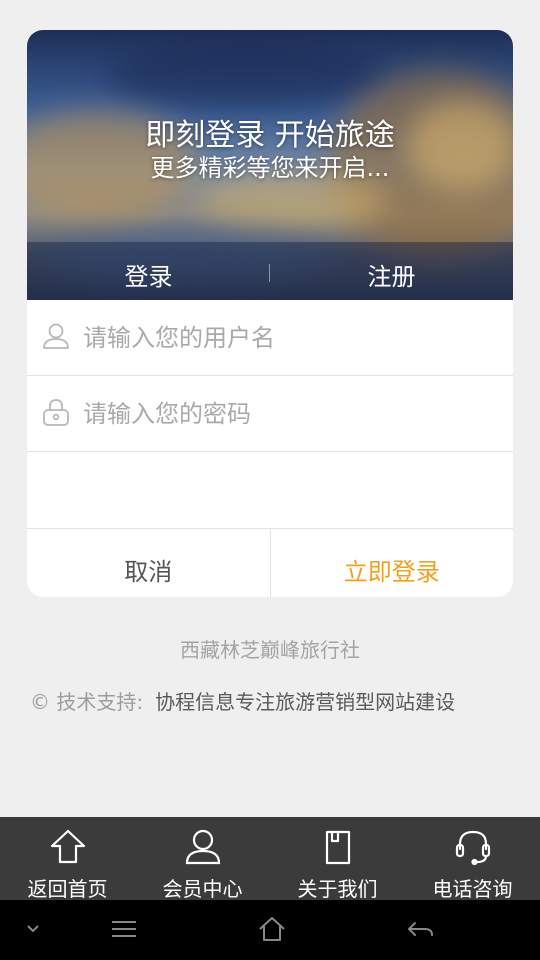 The image size is (540, 960). What do you see at coordinates (67, 889) in the screenshot?
I see `nav-home-label: 返回首页` at bounding box center [67, 889].